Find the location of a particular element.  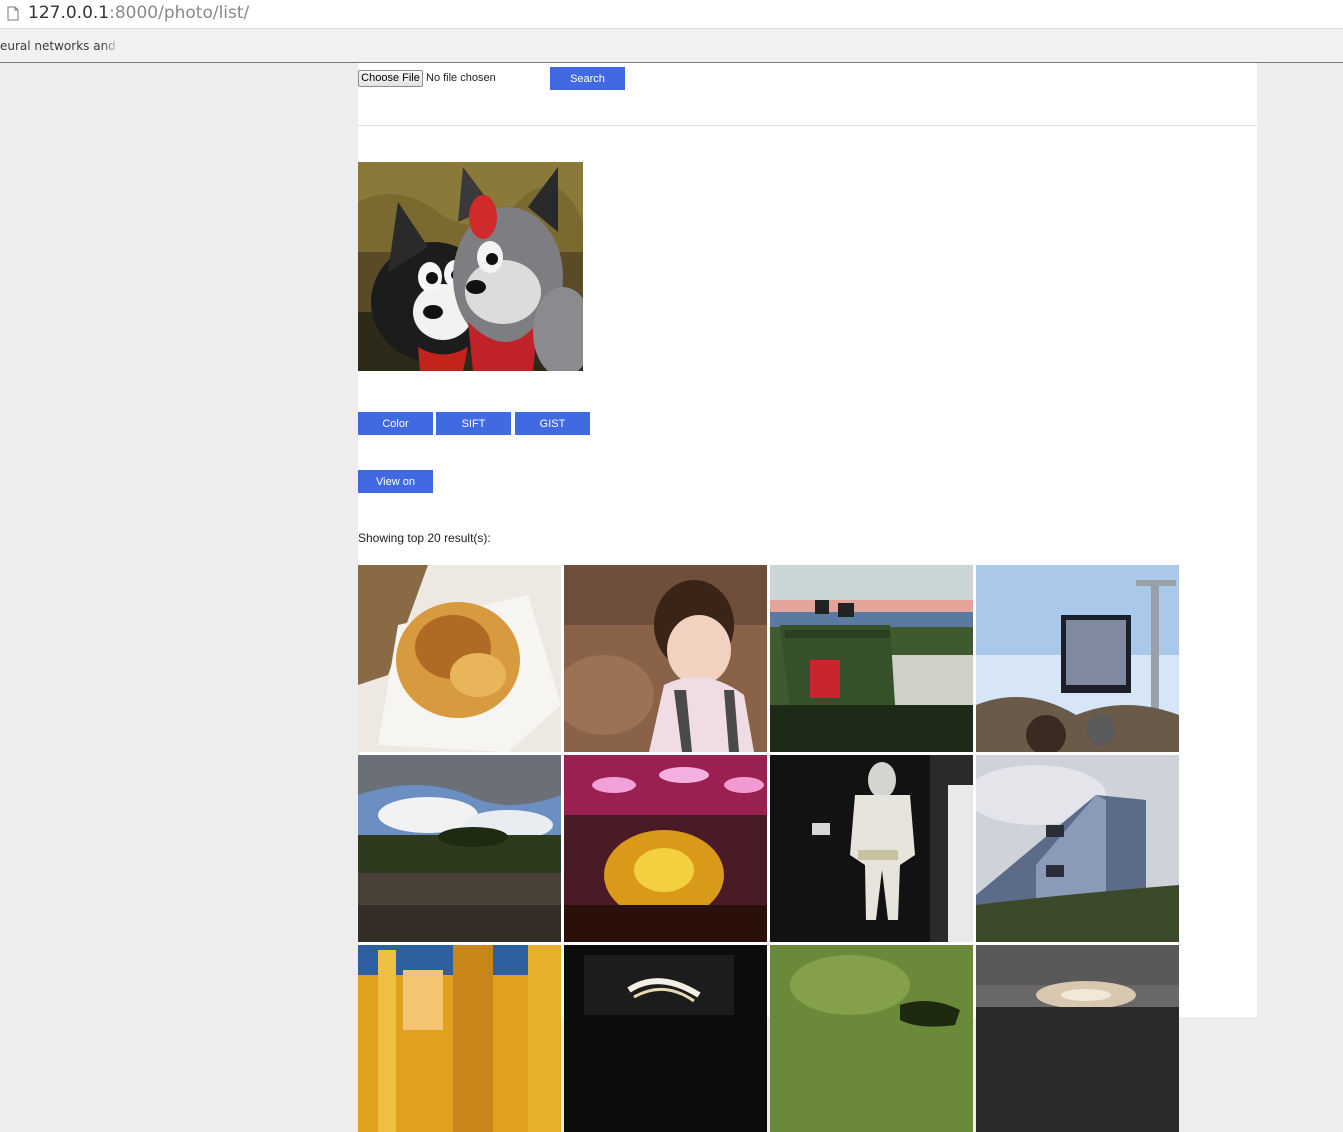

choose-file-button: Choose File is located at coordinates (390, 78).